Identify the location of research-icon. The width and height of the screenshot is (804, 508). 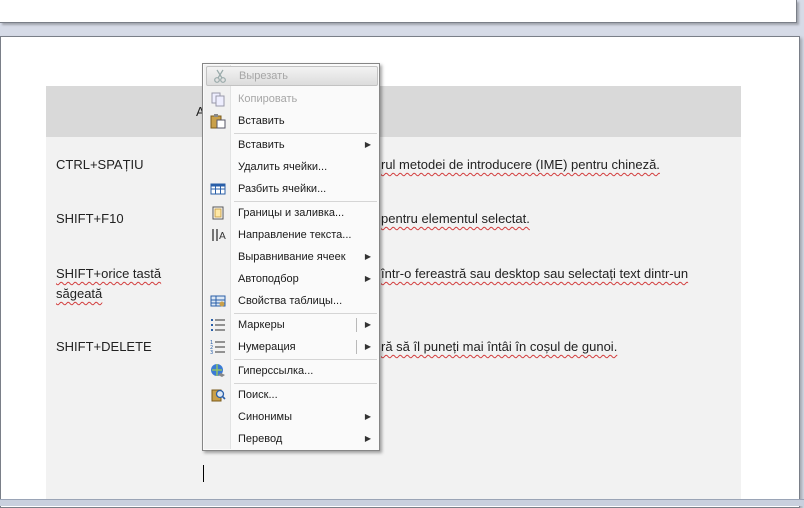
(218, 395).